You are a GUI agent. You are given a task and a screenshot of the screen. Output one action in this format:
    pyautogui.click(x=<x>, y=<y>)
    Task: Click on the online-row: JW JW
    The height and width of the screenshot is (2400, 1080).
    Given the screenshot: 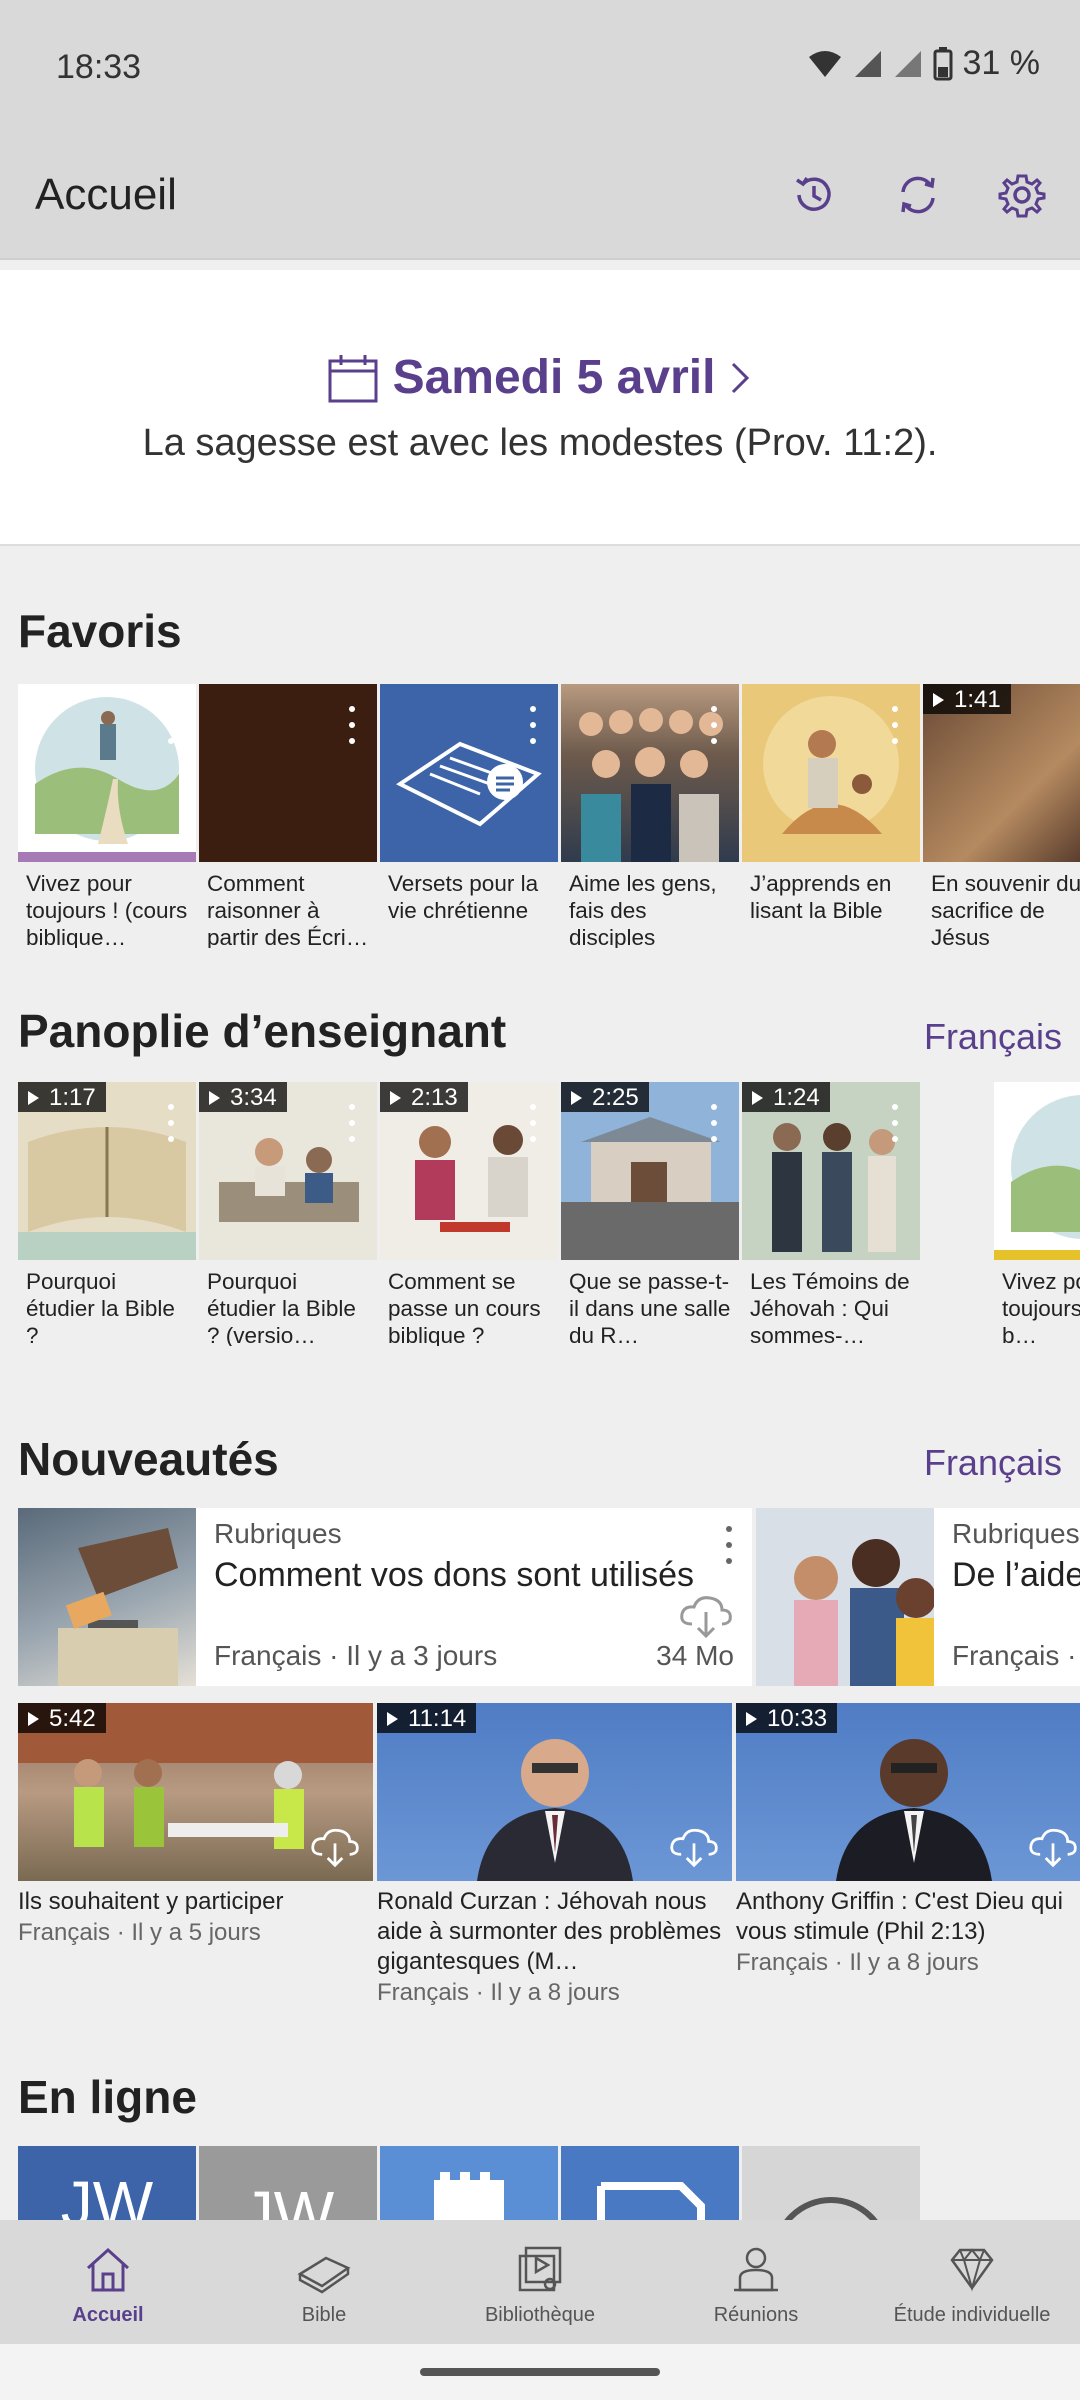 What is the action you would take?
    pyautogui.click(x=549, y=2183)
    